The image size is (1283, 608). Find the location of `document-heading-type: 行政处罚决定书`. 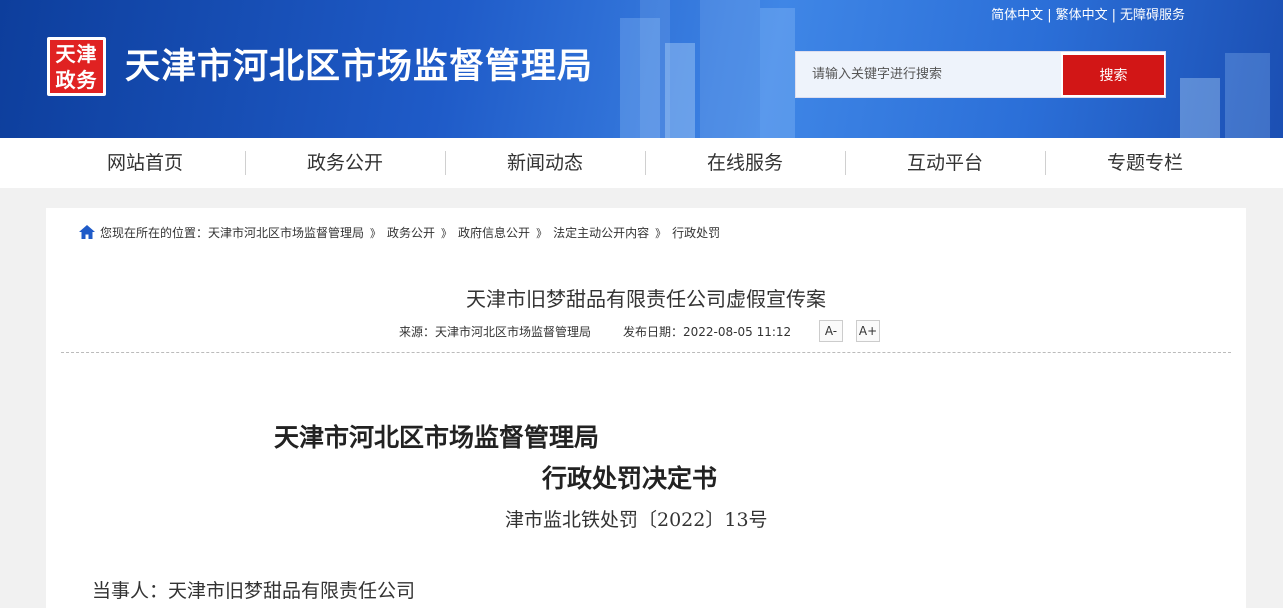

document-heading-type: 行政处罚决定书 is located at coordinates (630, 478).